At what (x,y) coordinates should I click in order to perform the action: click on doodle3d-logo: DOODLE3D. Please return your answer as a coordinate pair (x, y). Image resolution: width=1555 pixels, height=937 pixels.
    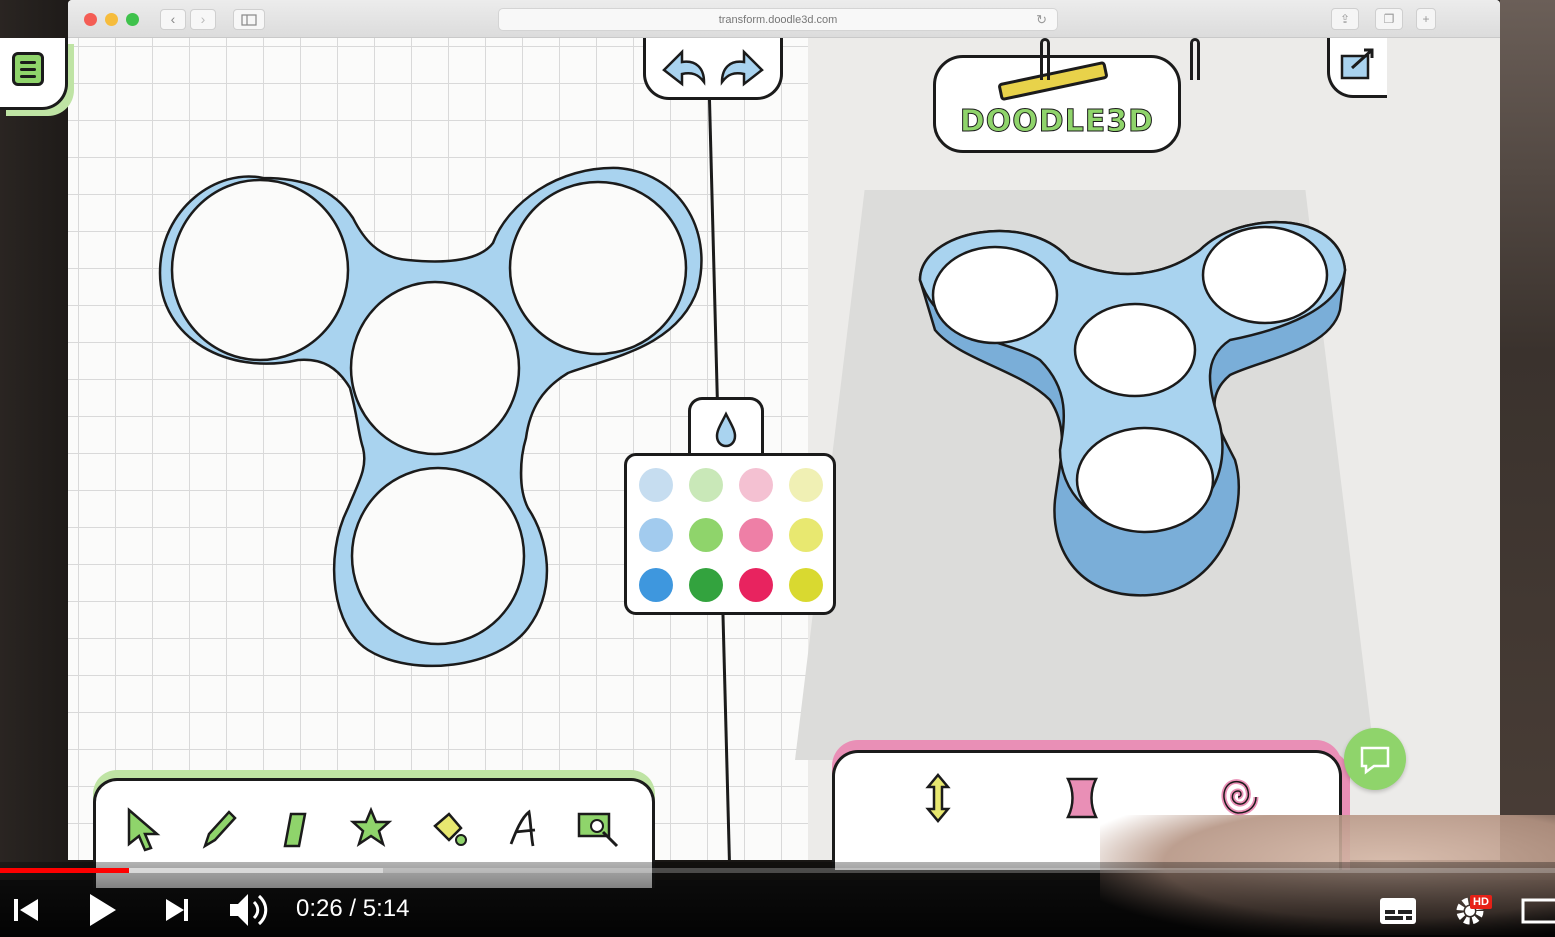
    Looking at the image, I should click on (1057, 104).